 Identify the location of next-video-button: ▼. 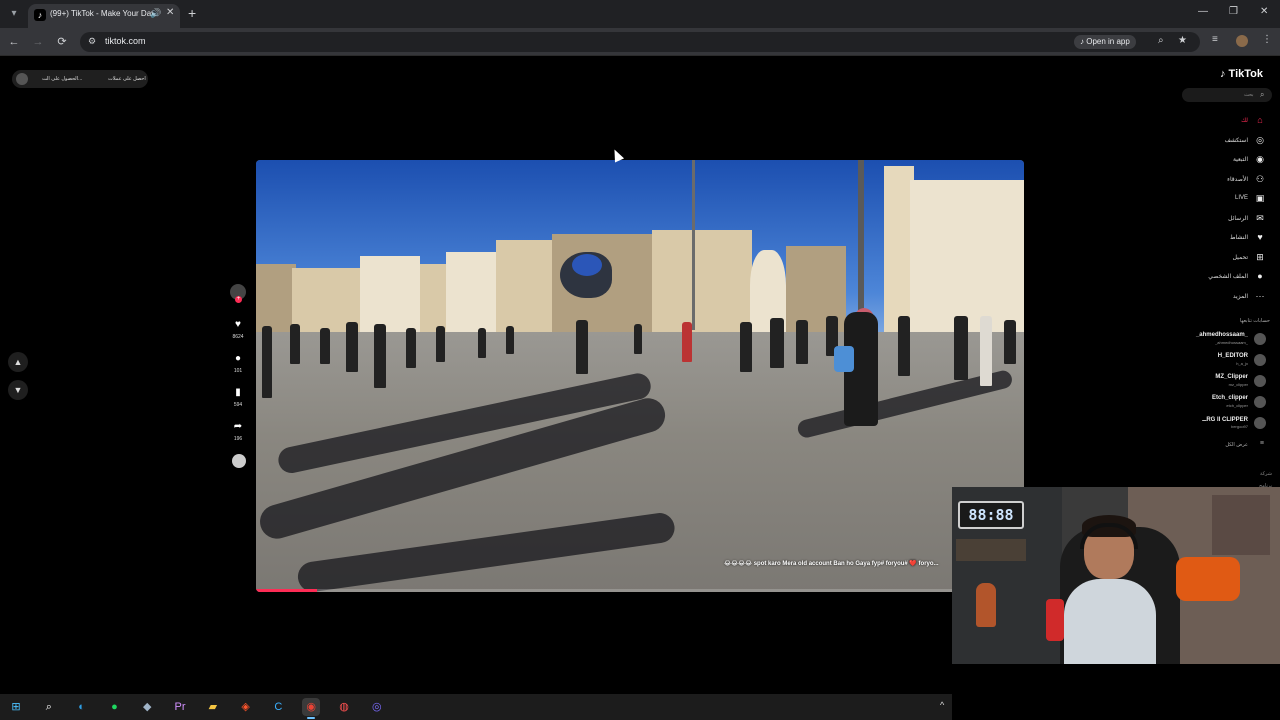
(18, 390).